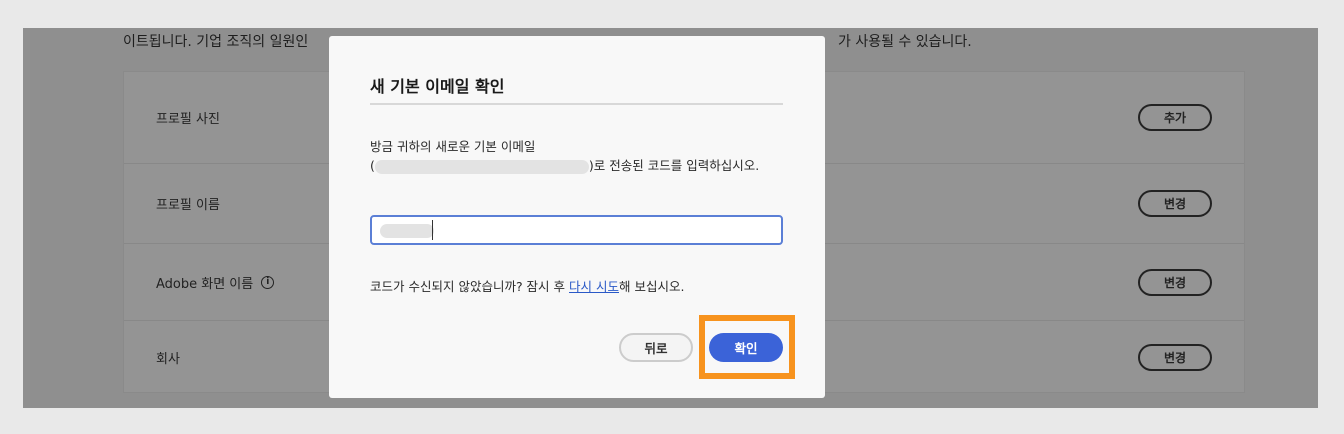 This screenshot has height=434, width=1344. I want to click on row-label: Adobe 화면 이름, so click(205, 284).